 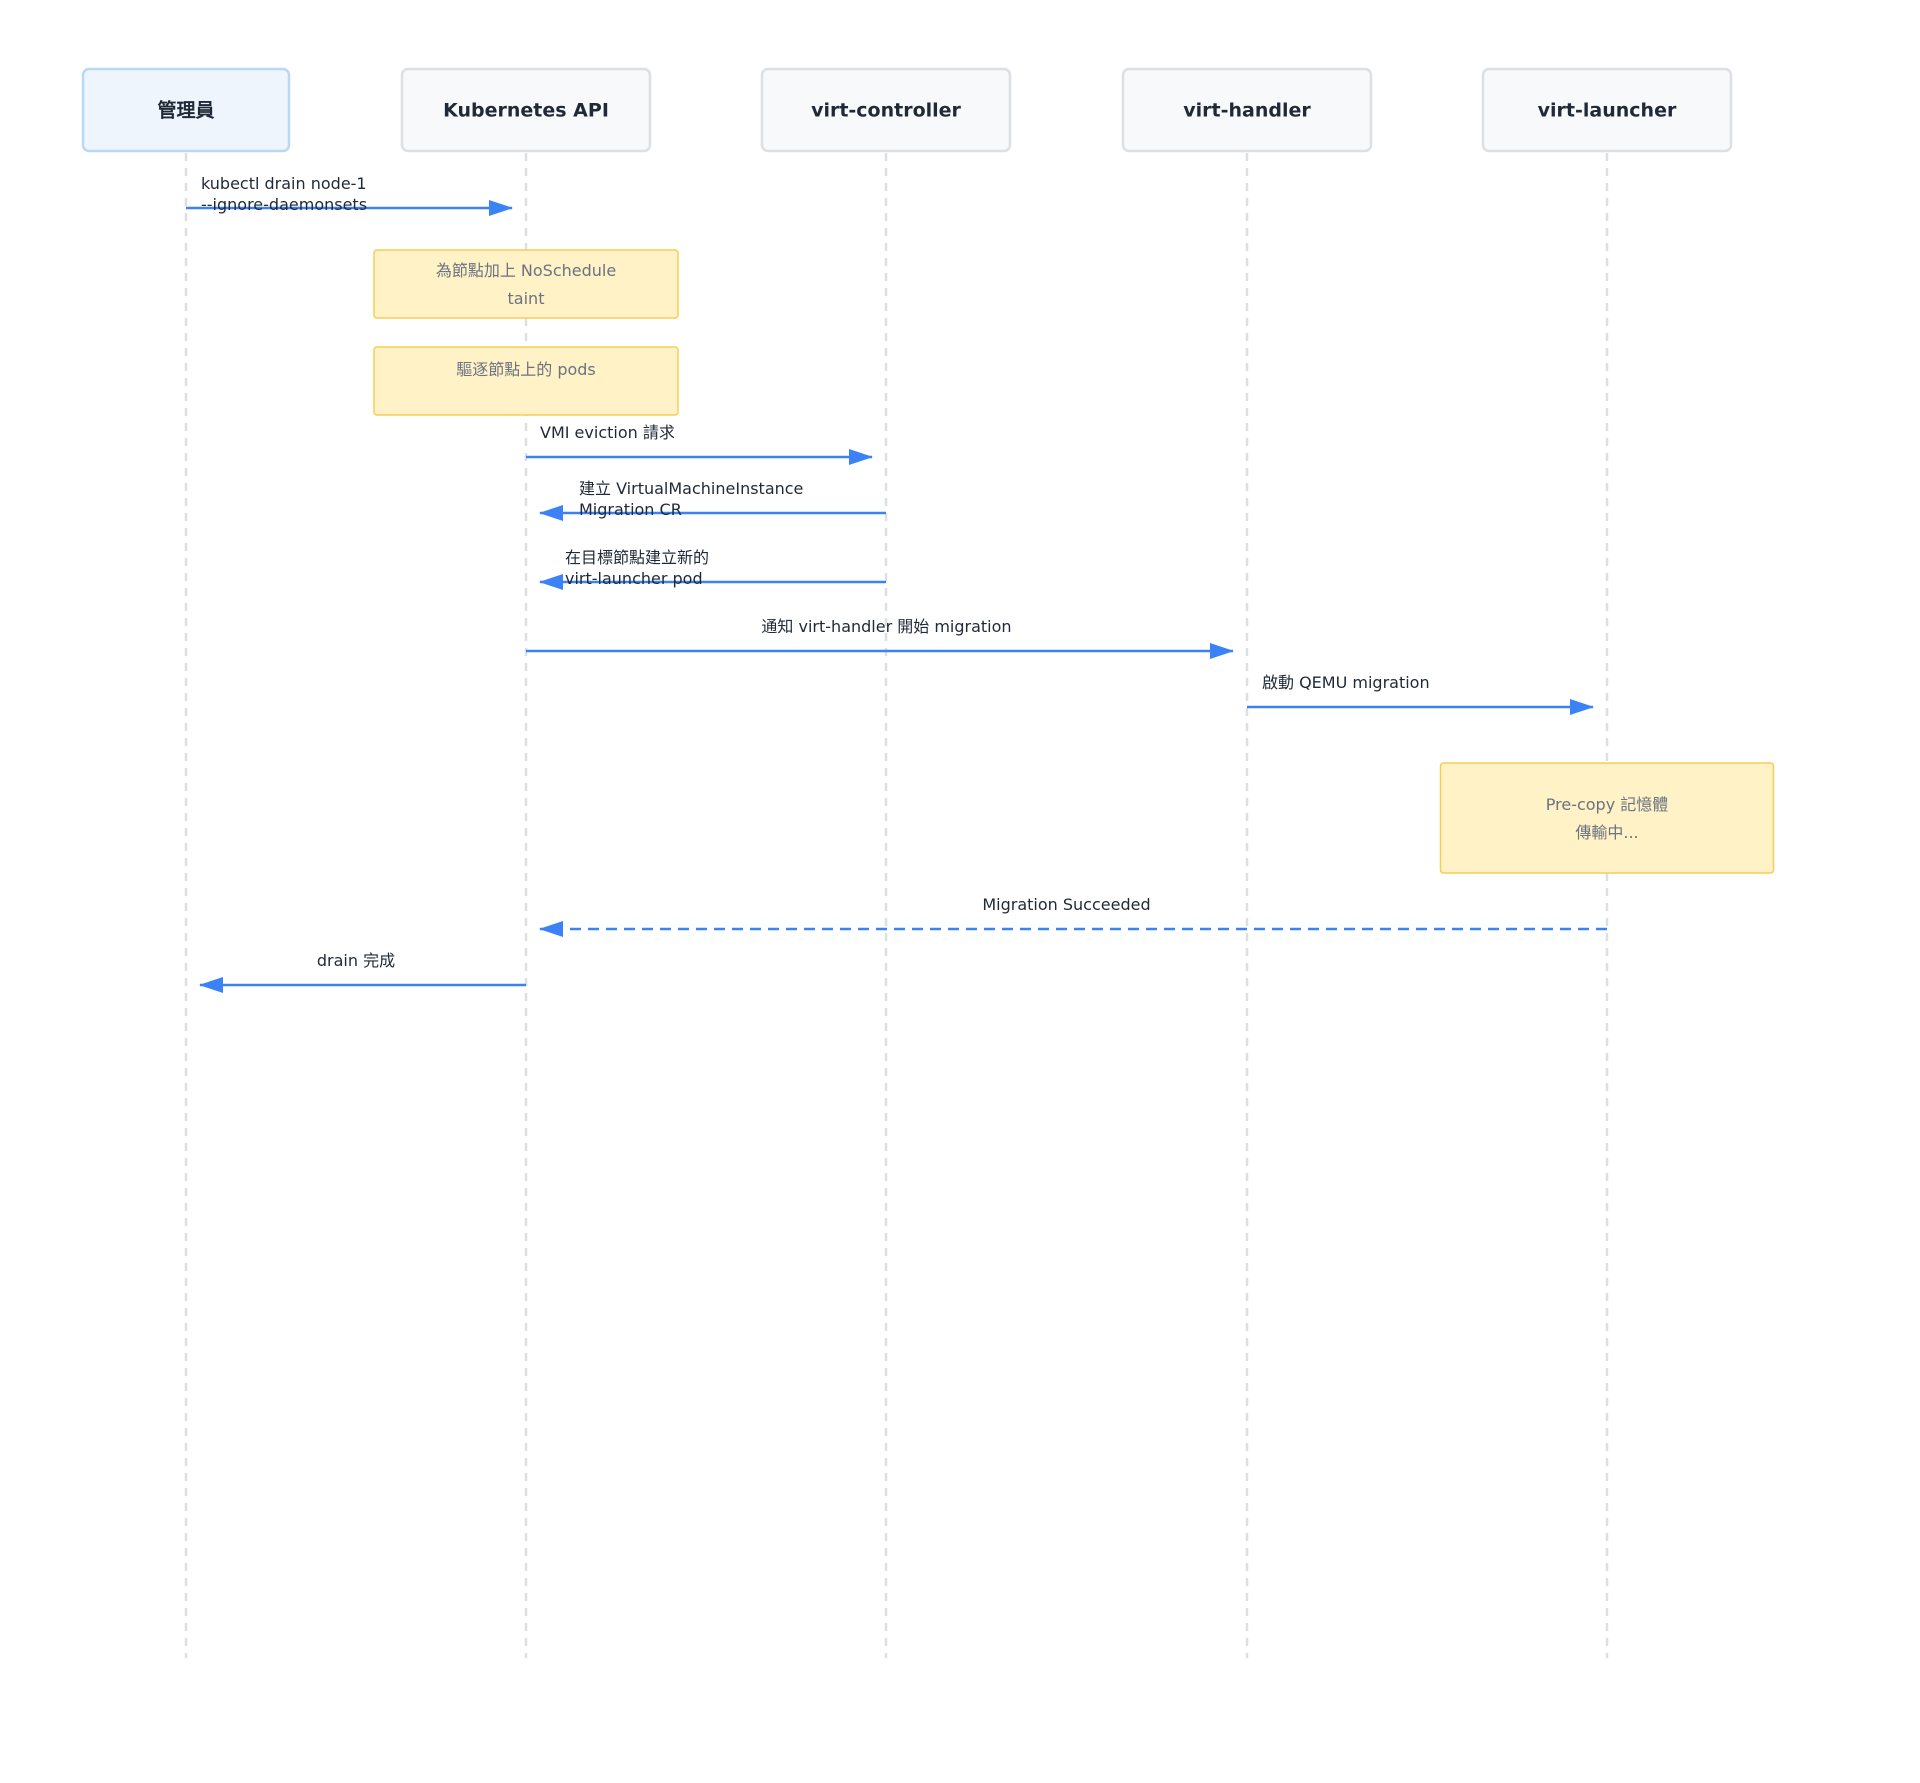 I want to click on participant-label-admin: 管理員, so click(x=185, y=110).